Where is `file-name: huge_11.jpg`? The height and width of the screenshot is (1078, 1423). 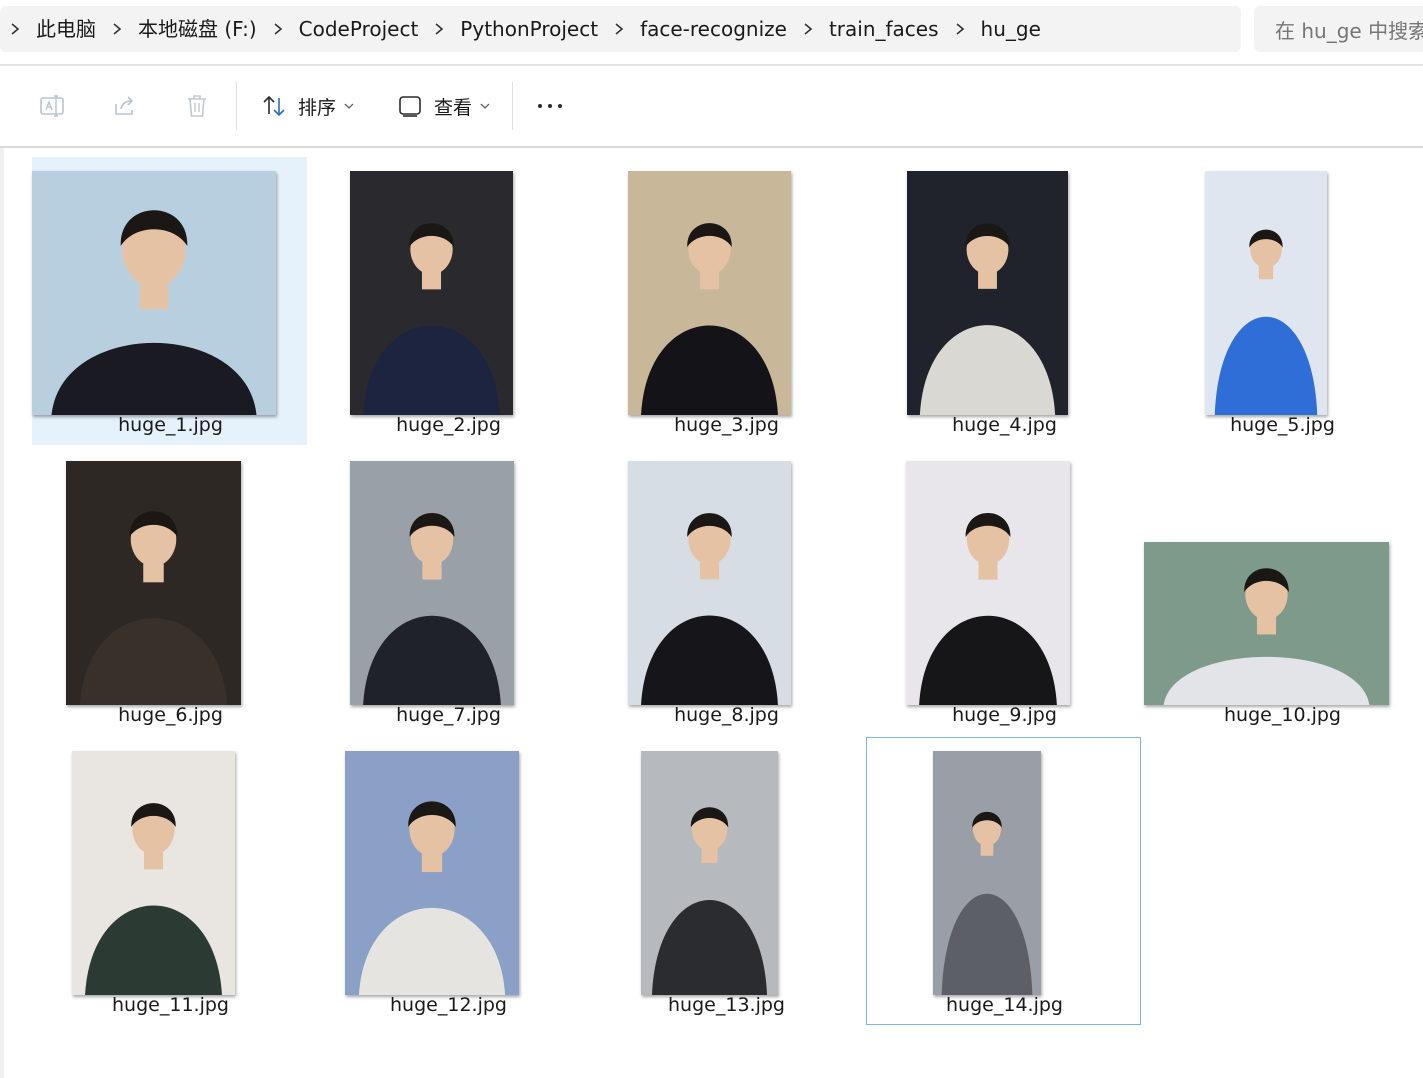
file-name: huge_11.jpg is located at coordinates (170, 1005).